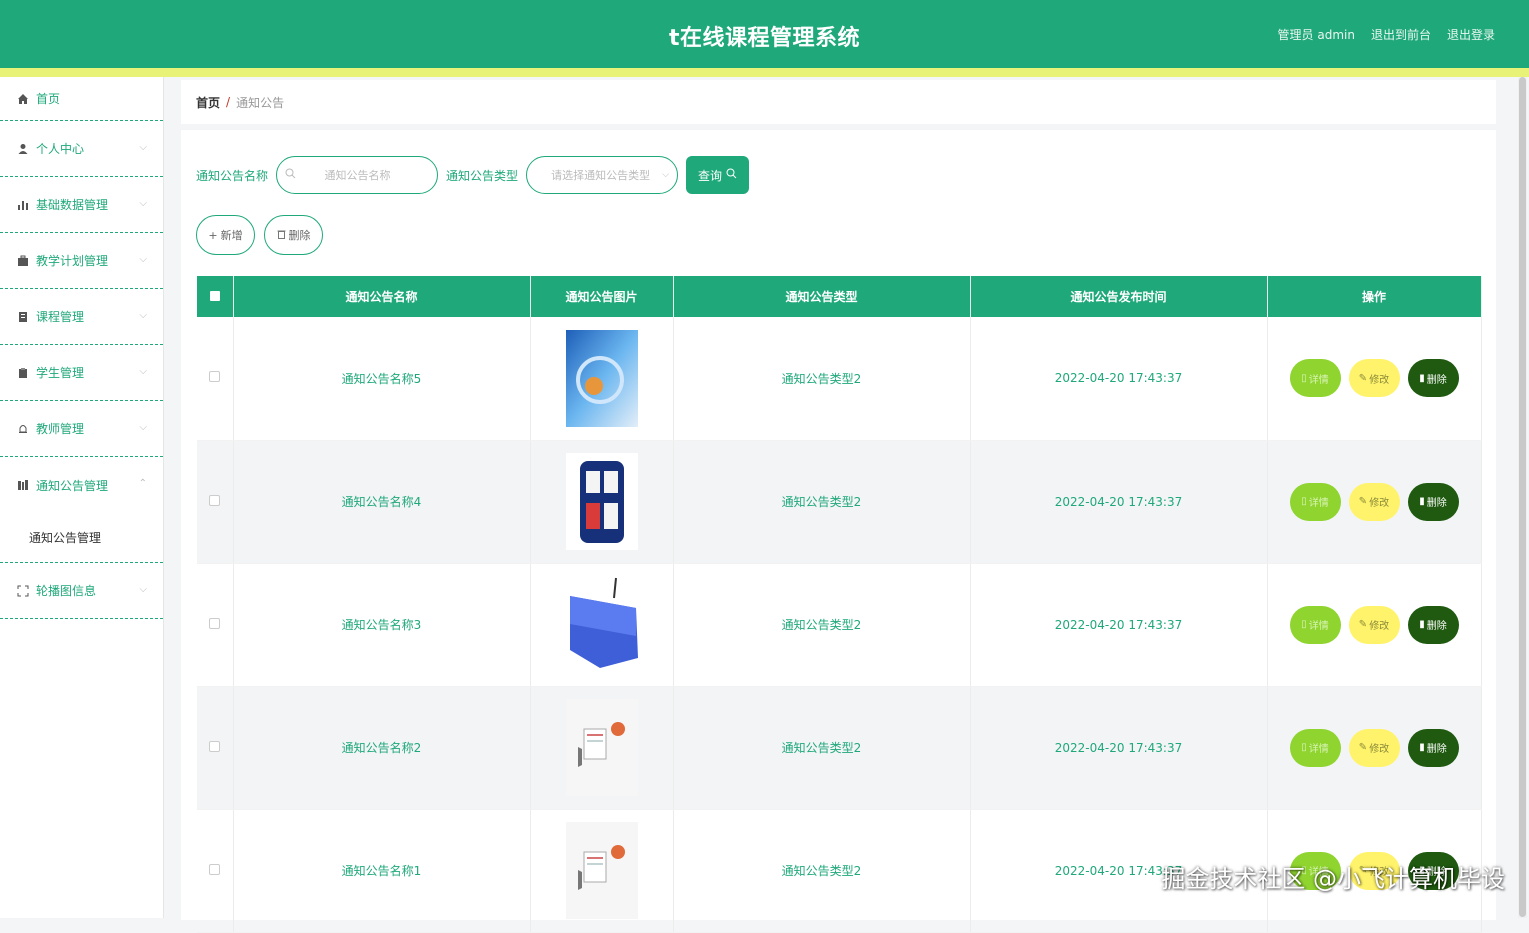 The height and width of the screenshot is (933, 1529). What do you see at coordinates (764, 34) in the screenshot?
I see `top-bar: t在线课程管理系统 管理员 admin 退出到前台 退出登录` at bounding box center [764, 34].